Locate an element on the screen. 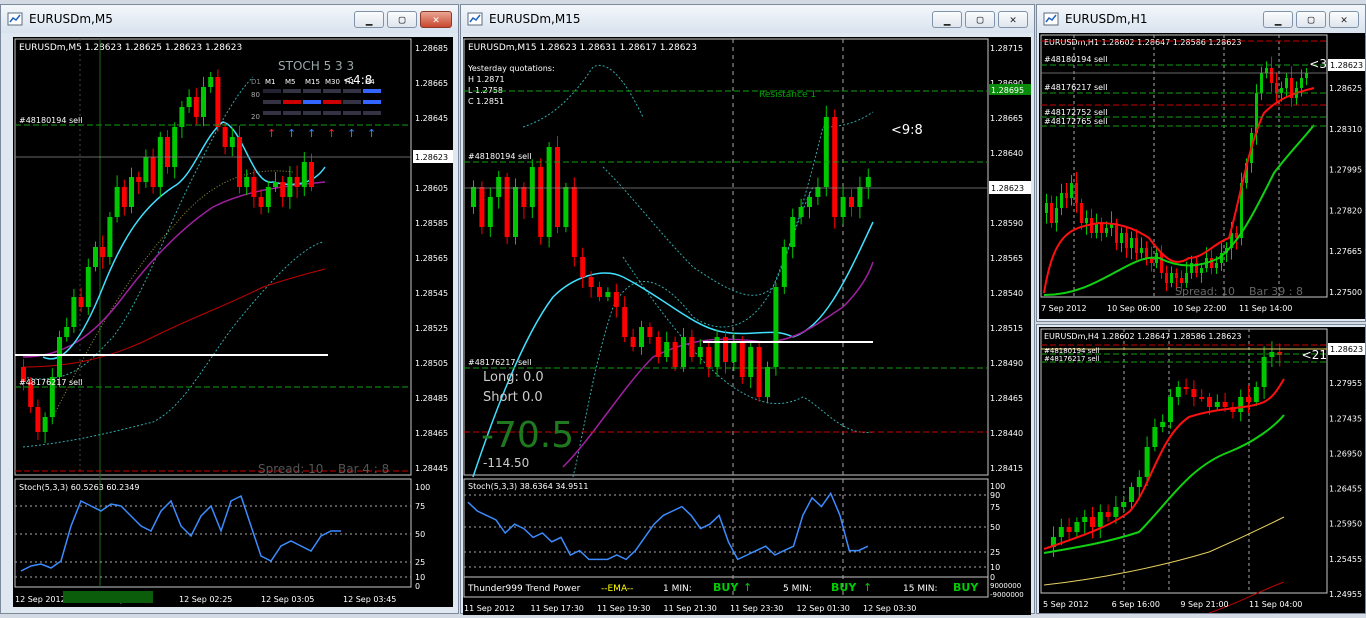 The height and width of the screenshot is (618, 1366). tf-header: M1 is located at coordinates (270, 82).